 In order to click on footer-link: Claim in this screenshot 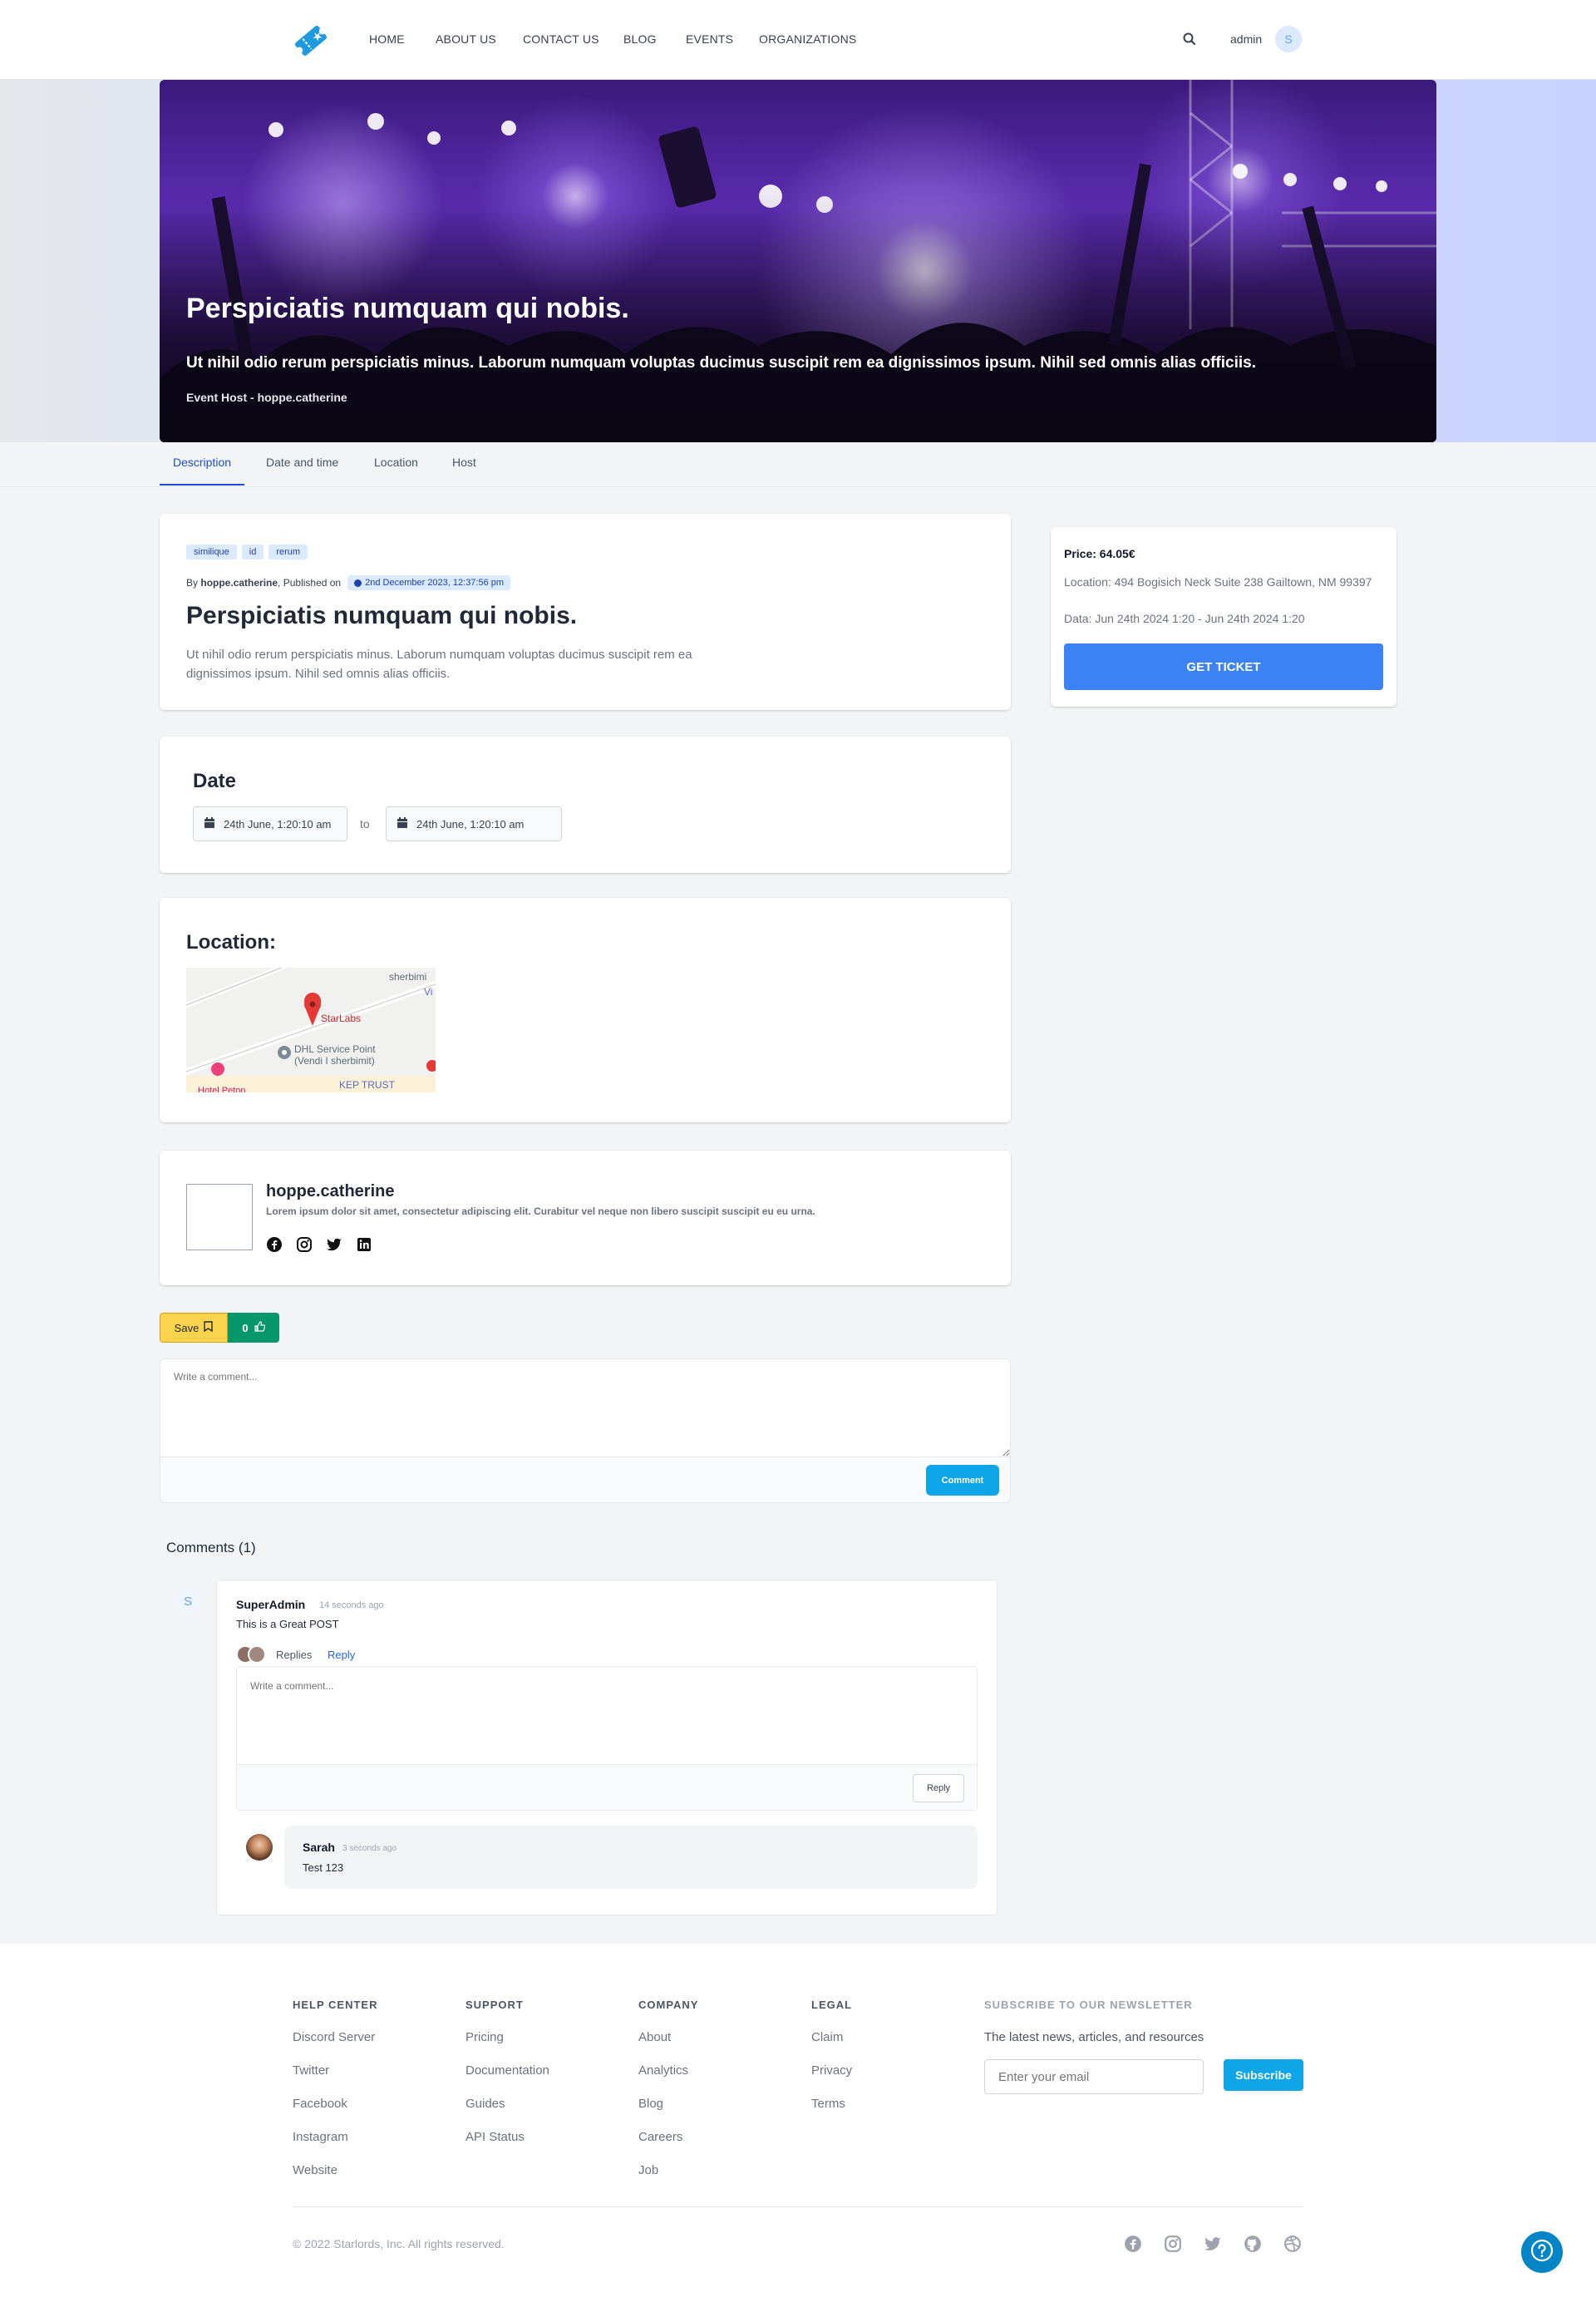, I will do `click(827, 2037)`.